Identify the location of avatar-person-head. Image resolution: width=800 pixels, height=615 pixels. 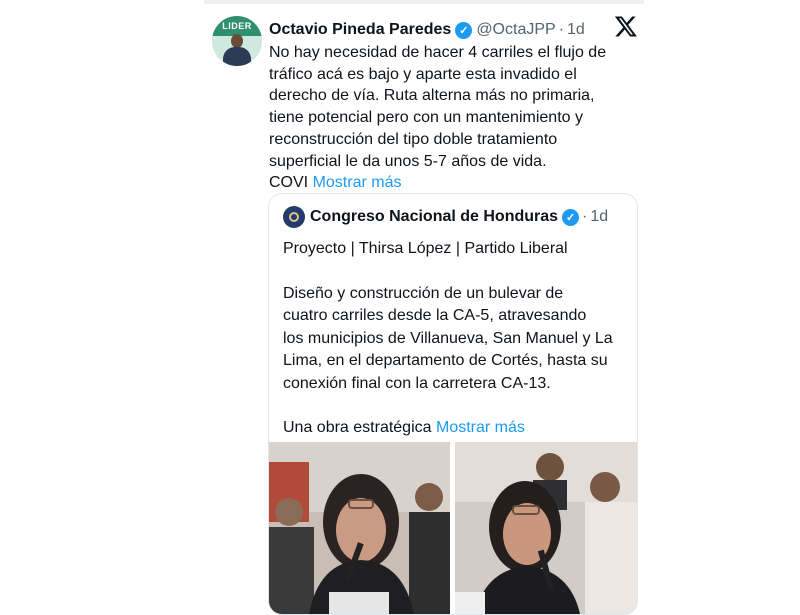
(237, 41).